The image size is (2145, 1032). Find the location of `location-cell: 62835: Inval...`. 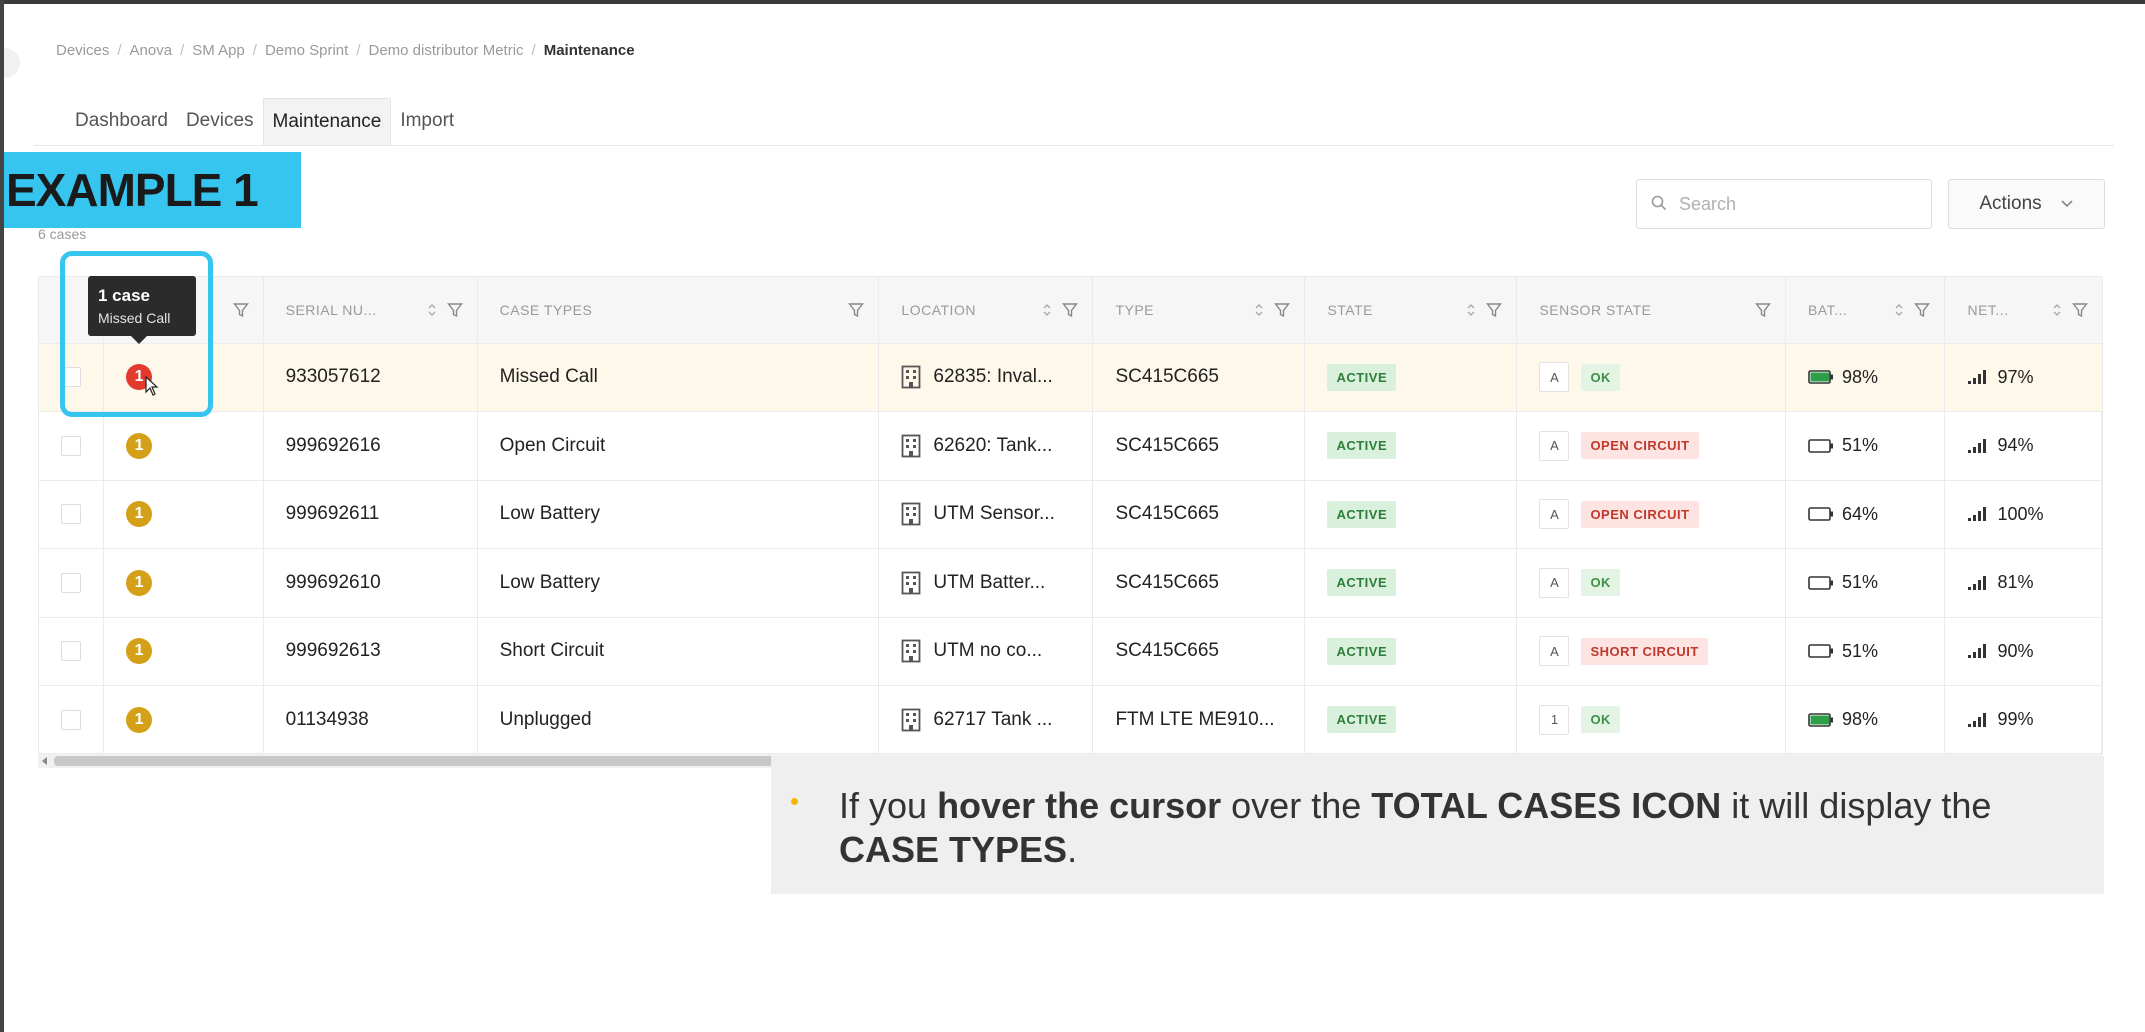

location-cell: 62835: Inval... is located at coordinates (986, 377).